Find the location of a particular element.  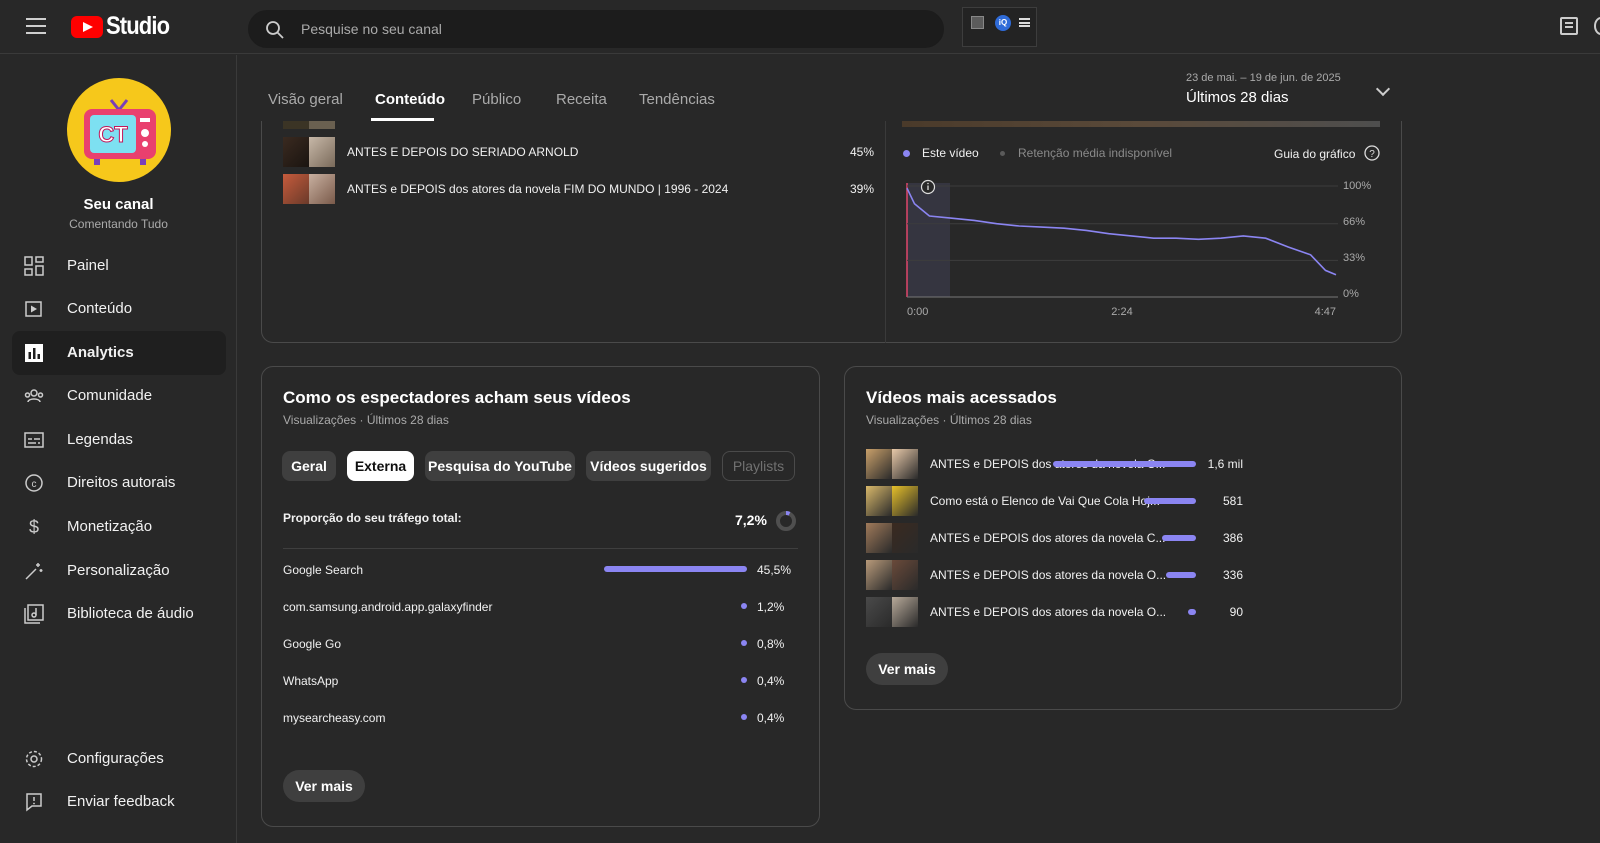

feedback-icon is located at coordinates (34, 802).